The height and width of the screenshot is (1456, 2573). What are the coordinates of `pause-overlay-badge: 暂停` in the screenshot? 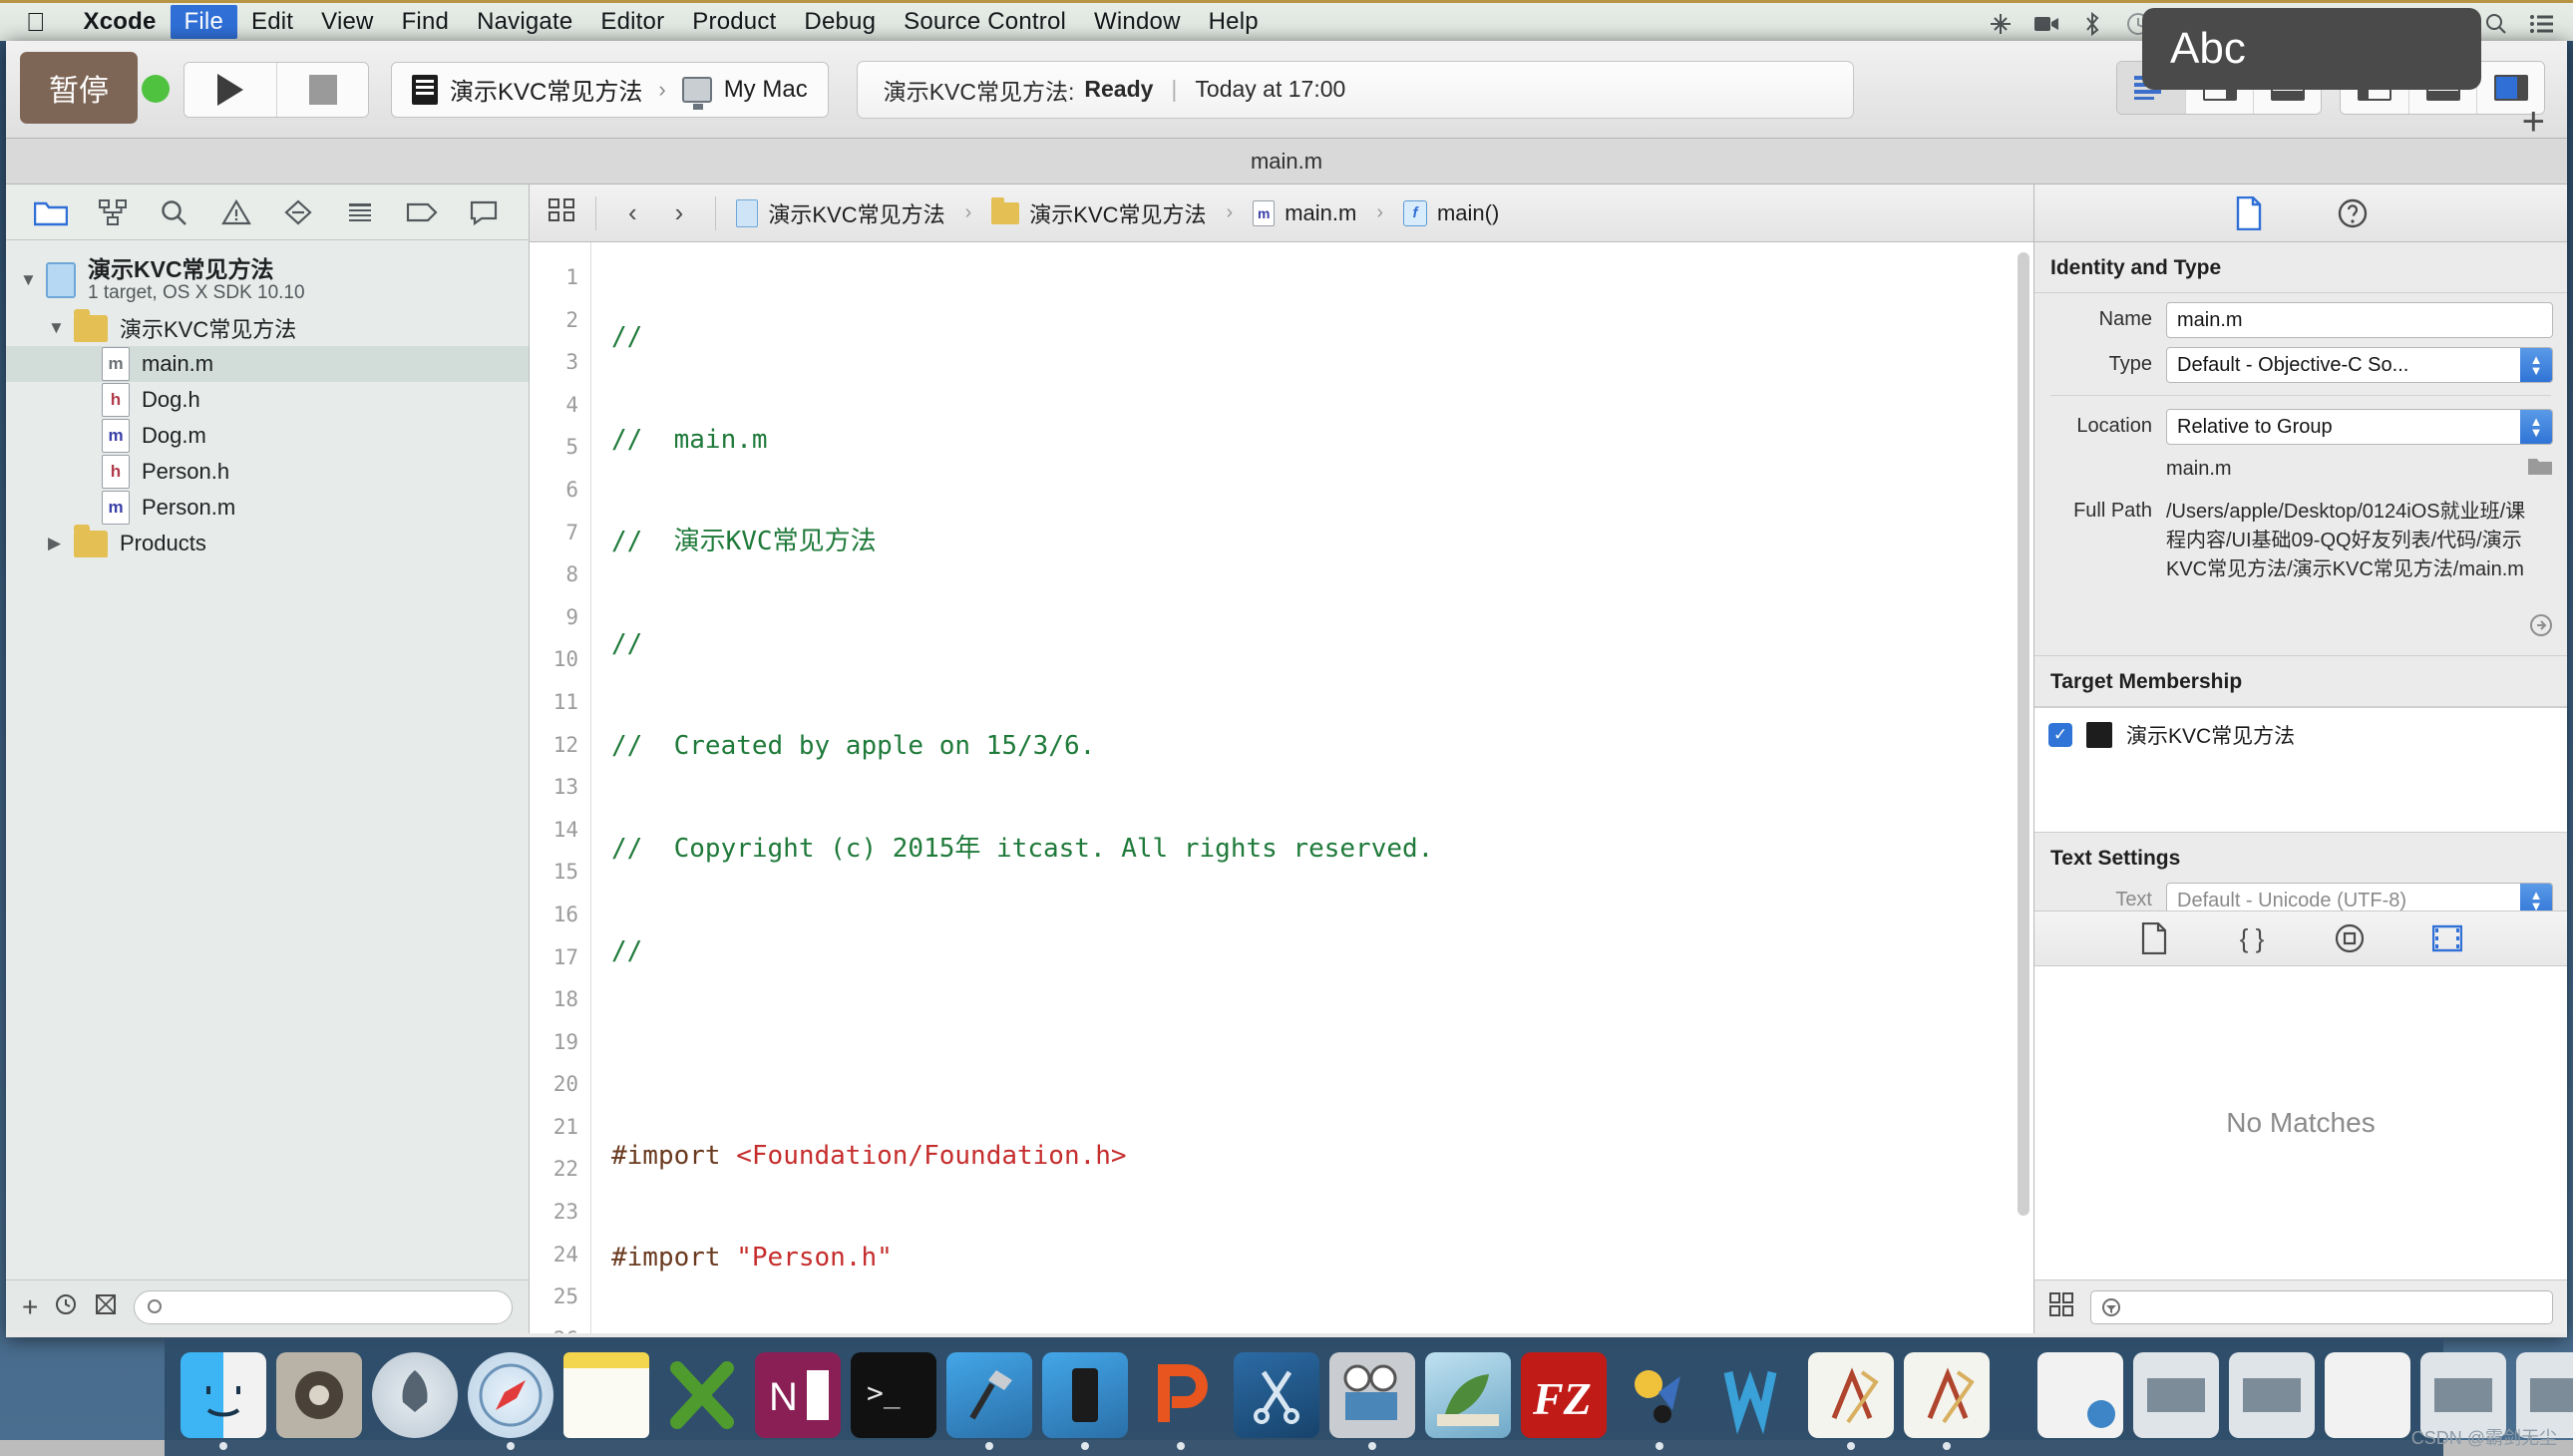 It's located at (79, 88).